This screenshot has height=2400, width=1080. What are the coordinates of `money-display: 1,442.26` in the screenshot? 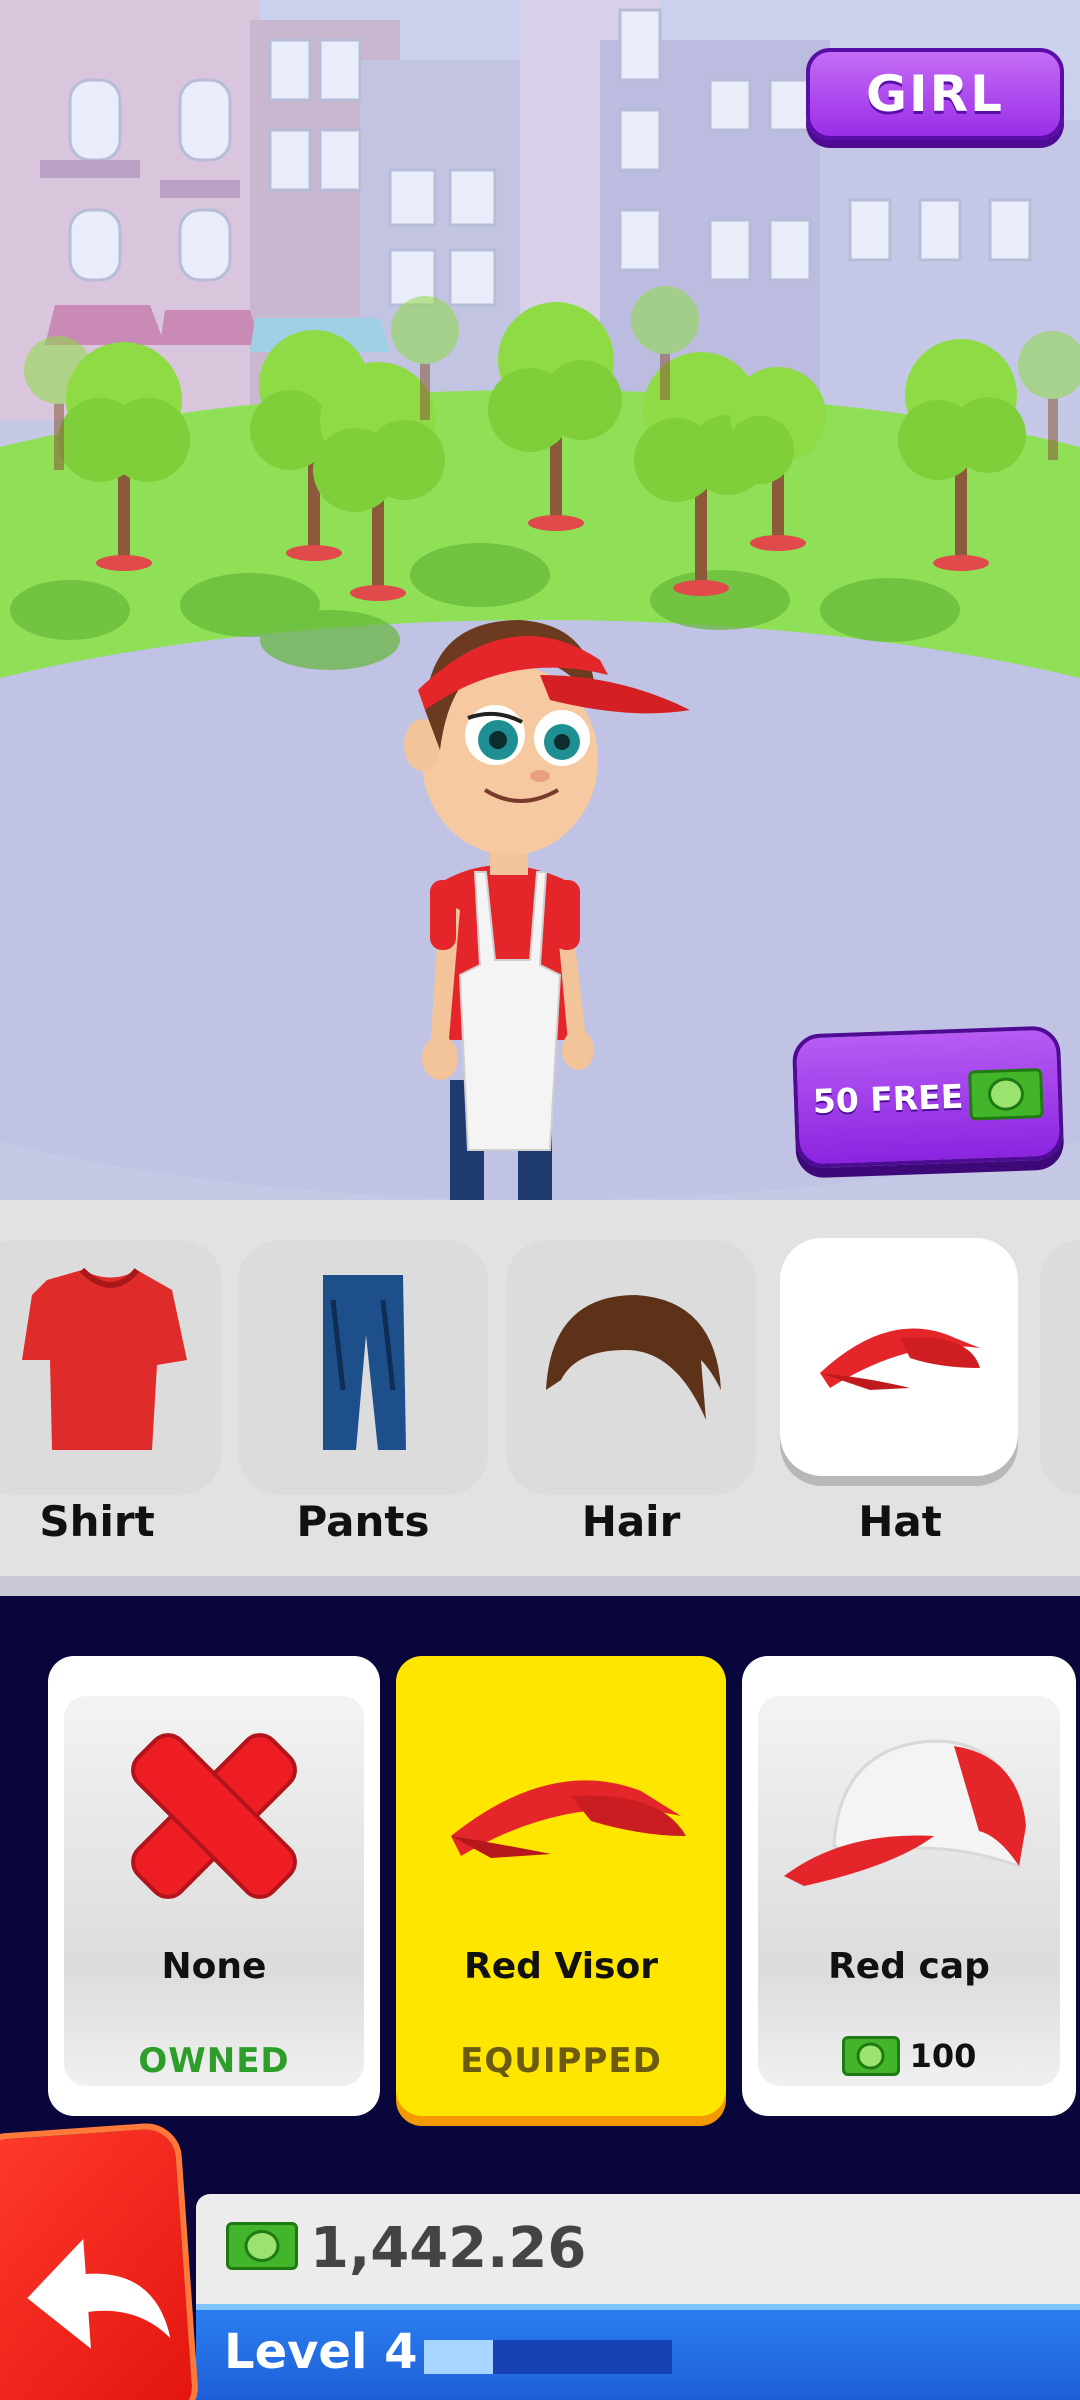 It's located at (638, 2249).